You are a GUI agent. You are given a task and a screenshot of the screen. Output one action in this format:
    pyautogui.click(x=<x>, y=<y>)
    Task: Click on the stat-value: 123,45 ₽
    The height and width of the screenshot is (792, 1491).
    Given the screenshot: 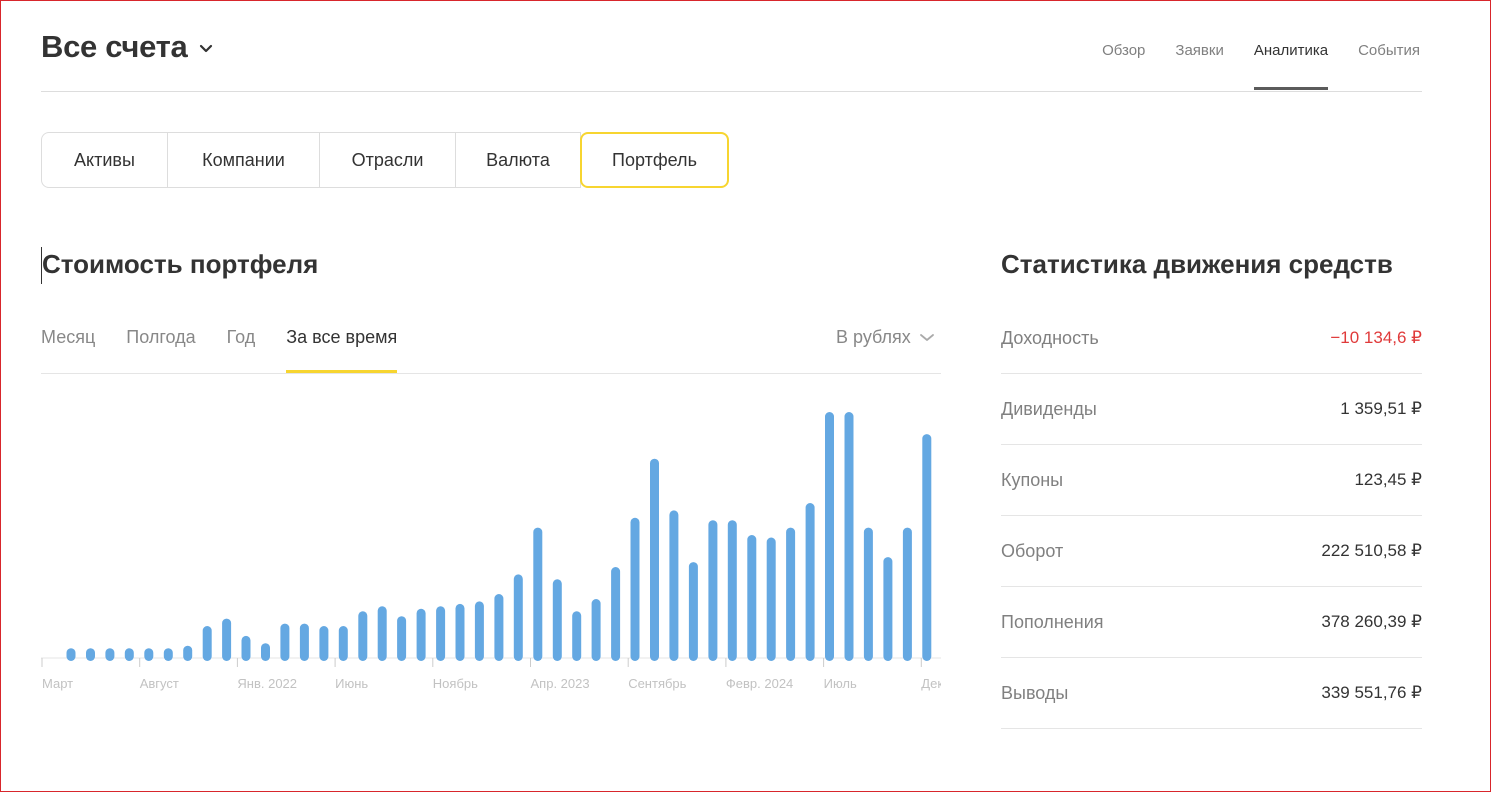 What is the action you would take?
    pyautogui.click(x=1388, y=479)
    